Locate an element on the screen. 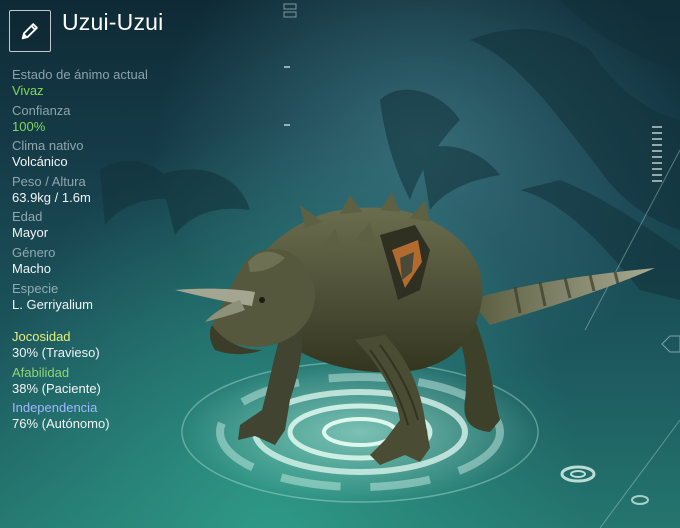 The width and height of the screenshot is (680, 528). age-label: Edad is located at coordinates (27, 216).